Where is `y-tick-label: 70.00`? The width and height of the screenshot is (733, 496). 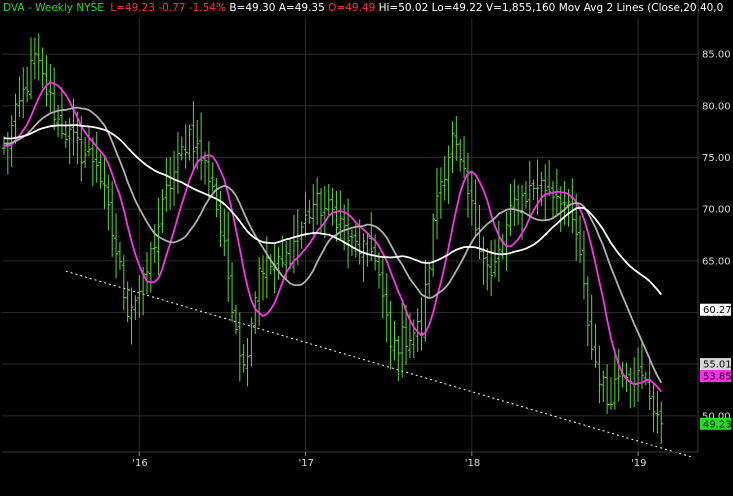 y-tick-label: 70.00 is located at coordinates (716, 210).